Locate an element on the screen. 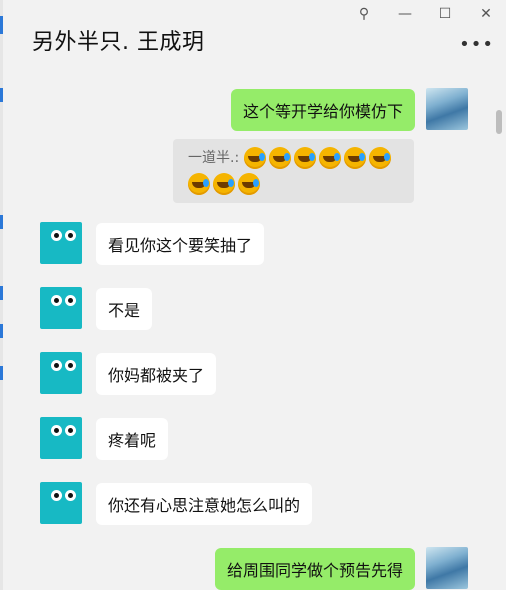 The image size is (506, 590). quote-sender: 一道半.: is located at coordinates (214, 158).